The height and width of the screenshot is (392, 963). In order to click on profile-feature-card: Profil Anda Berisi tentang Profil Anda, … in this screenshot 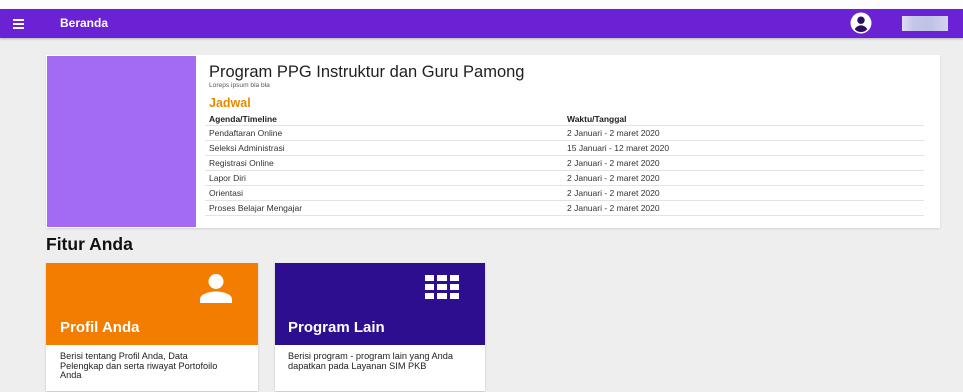, I will do `click(152, 327)`.